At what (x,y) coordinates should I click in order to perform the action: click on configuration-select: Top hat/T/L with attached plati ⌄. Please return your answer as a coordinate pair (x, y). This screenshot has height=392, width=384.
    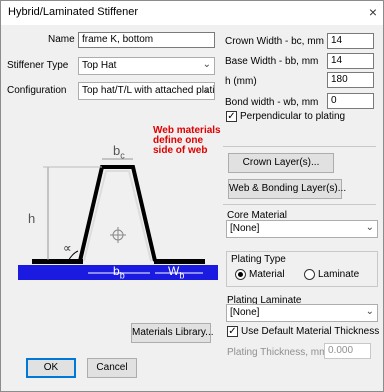
    Looking at the image, I should click on (146, 91).